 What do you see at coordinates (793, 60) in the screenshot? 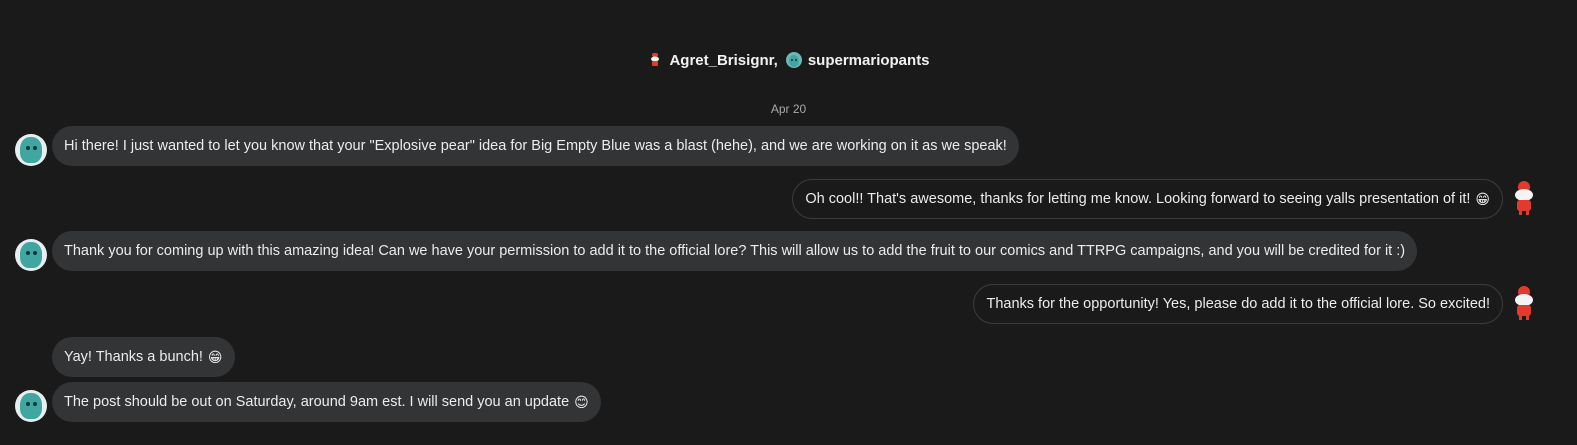
I see `user2-avatar-icon` at bounding box center [793, 60].